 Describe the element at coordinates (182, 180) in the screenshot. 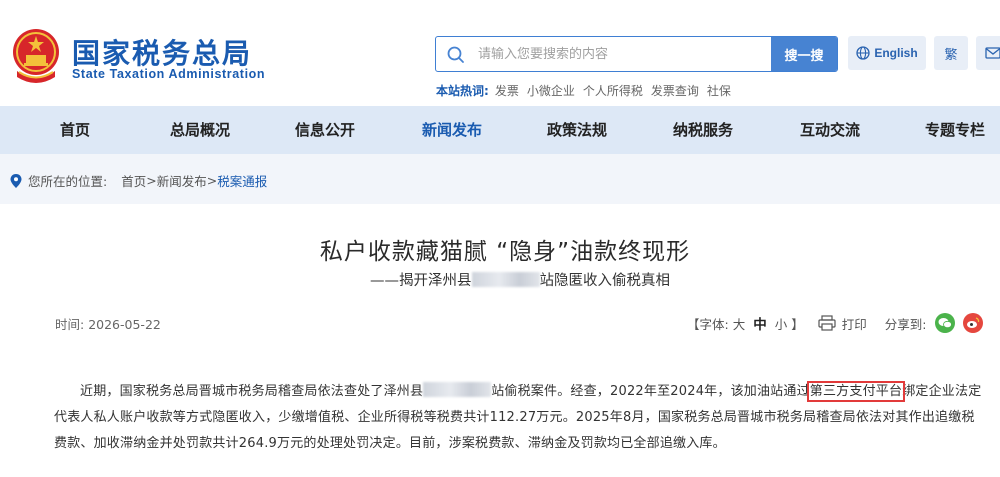

I see `breadcrumb-news-link: 新闻发布` at that location.